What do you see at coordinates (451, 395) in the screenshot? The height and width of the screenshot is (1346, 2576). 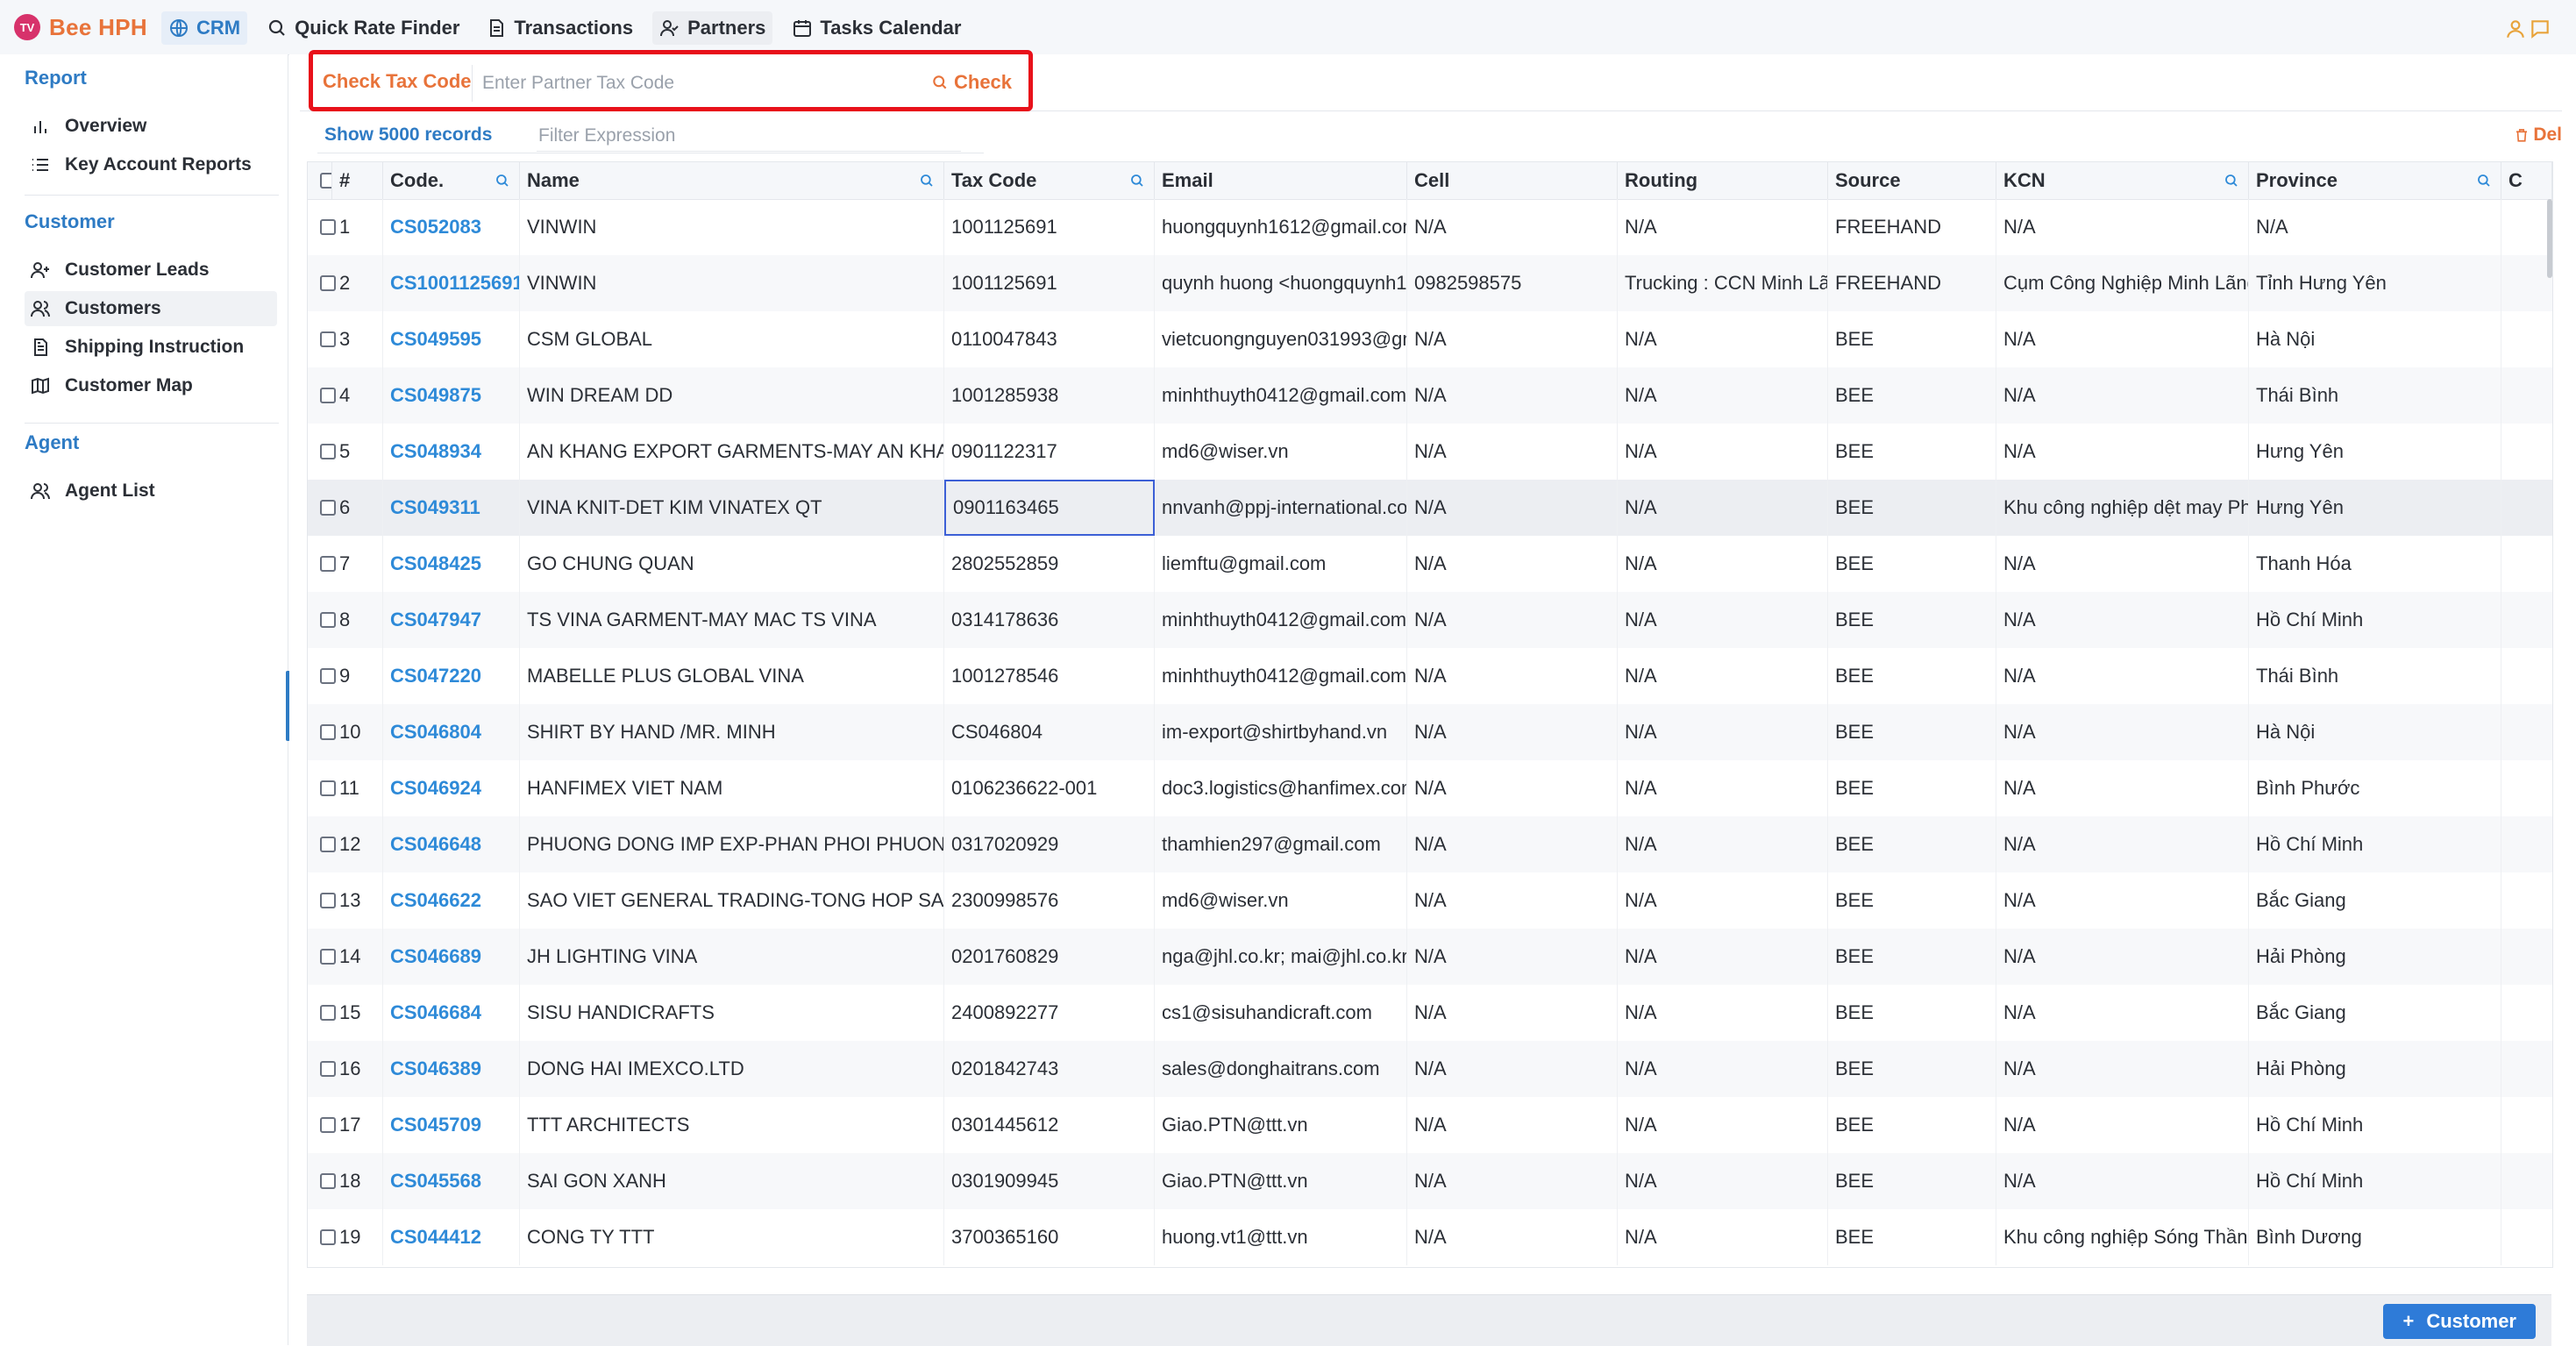 I see `customer-code-link: CS049875` at bounding box center [451, 395].